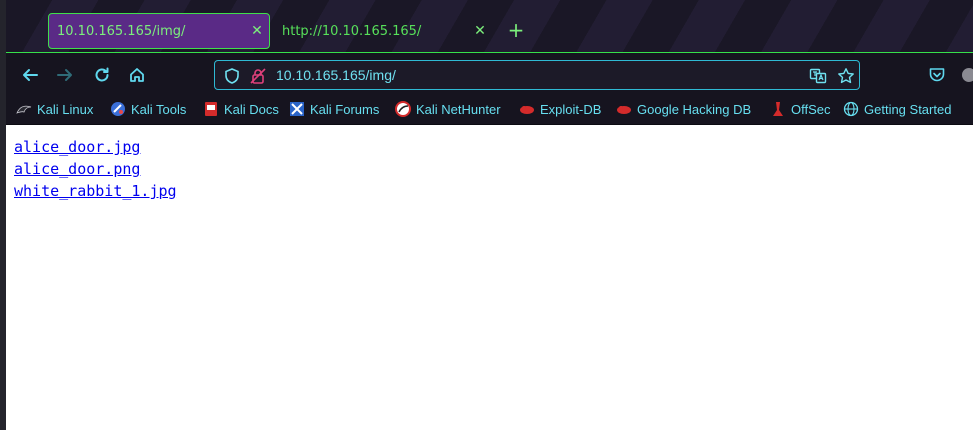 The width and height of the screenshot is (973, 430). I want to click on pocket-icon, so click(937, 75).